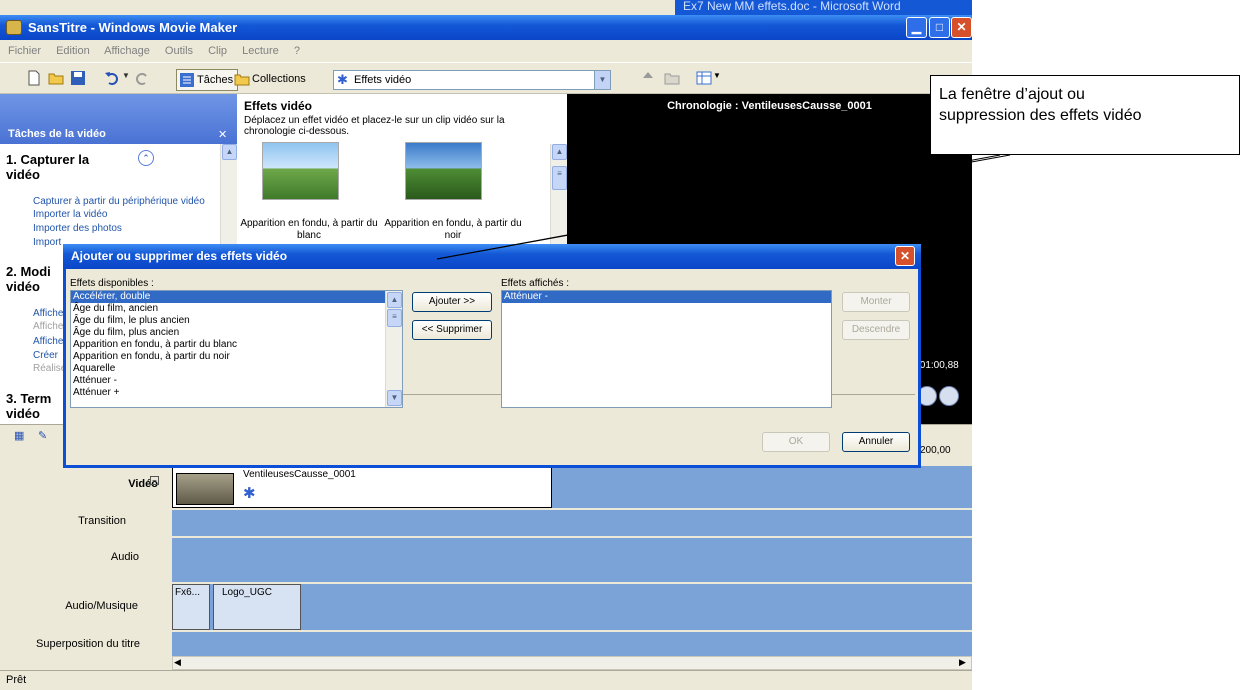  What do you see at coordinates (1040, 115) in the screenshot?
I see `callout-line-2: suppression des effets vidéo` at bounding box center [1040, 115].